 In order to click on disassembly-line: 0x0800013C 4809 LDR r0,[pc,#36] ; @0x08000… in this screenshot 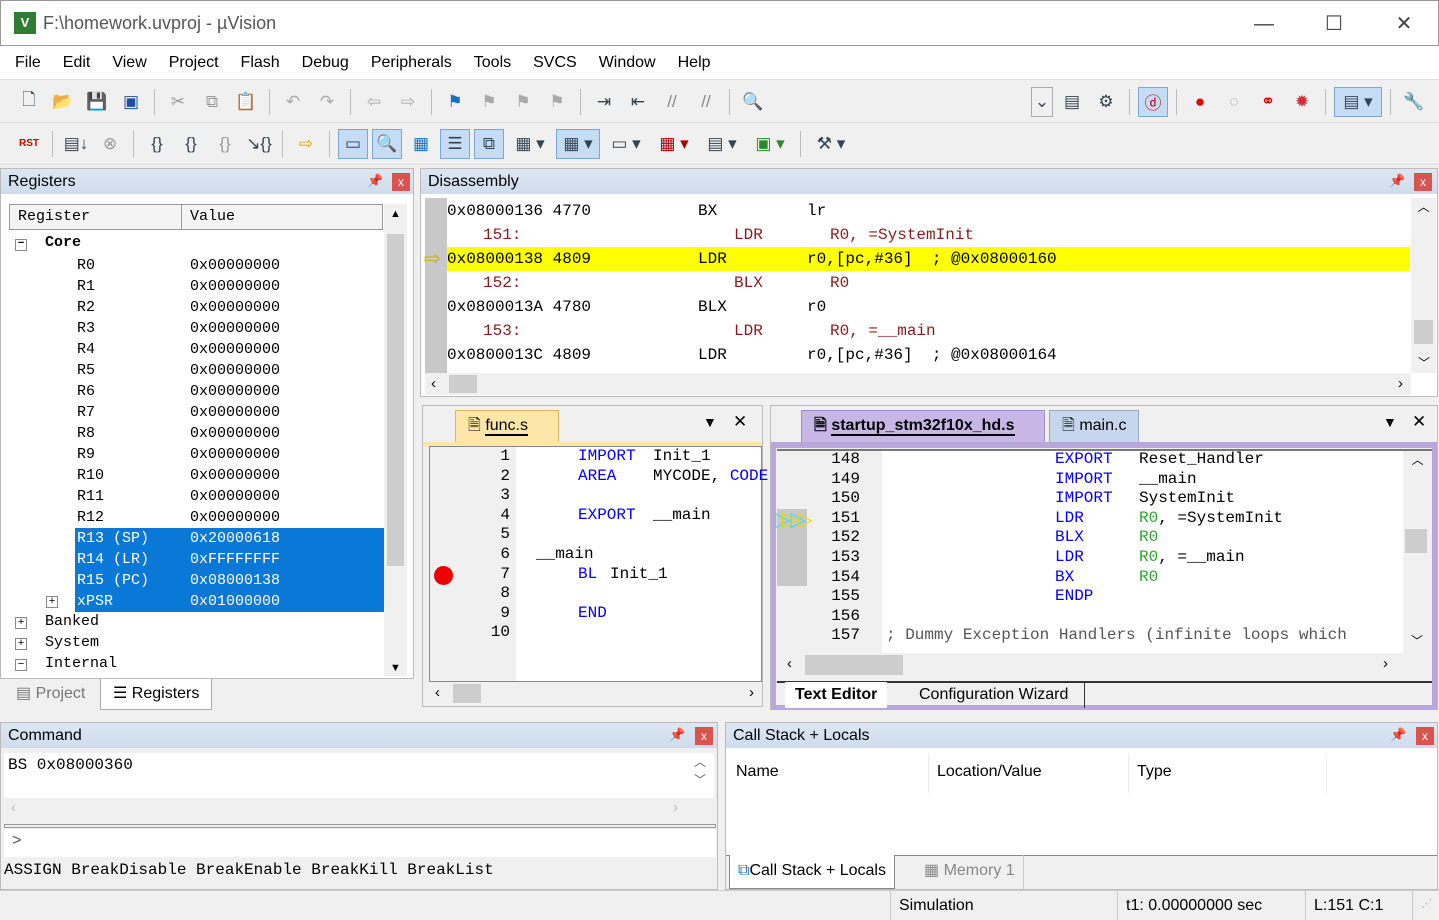, I will do `click(928, 355)`.